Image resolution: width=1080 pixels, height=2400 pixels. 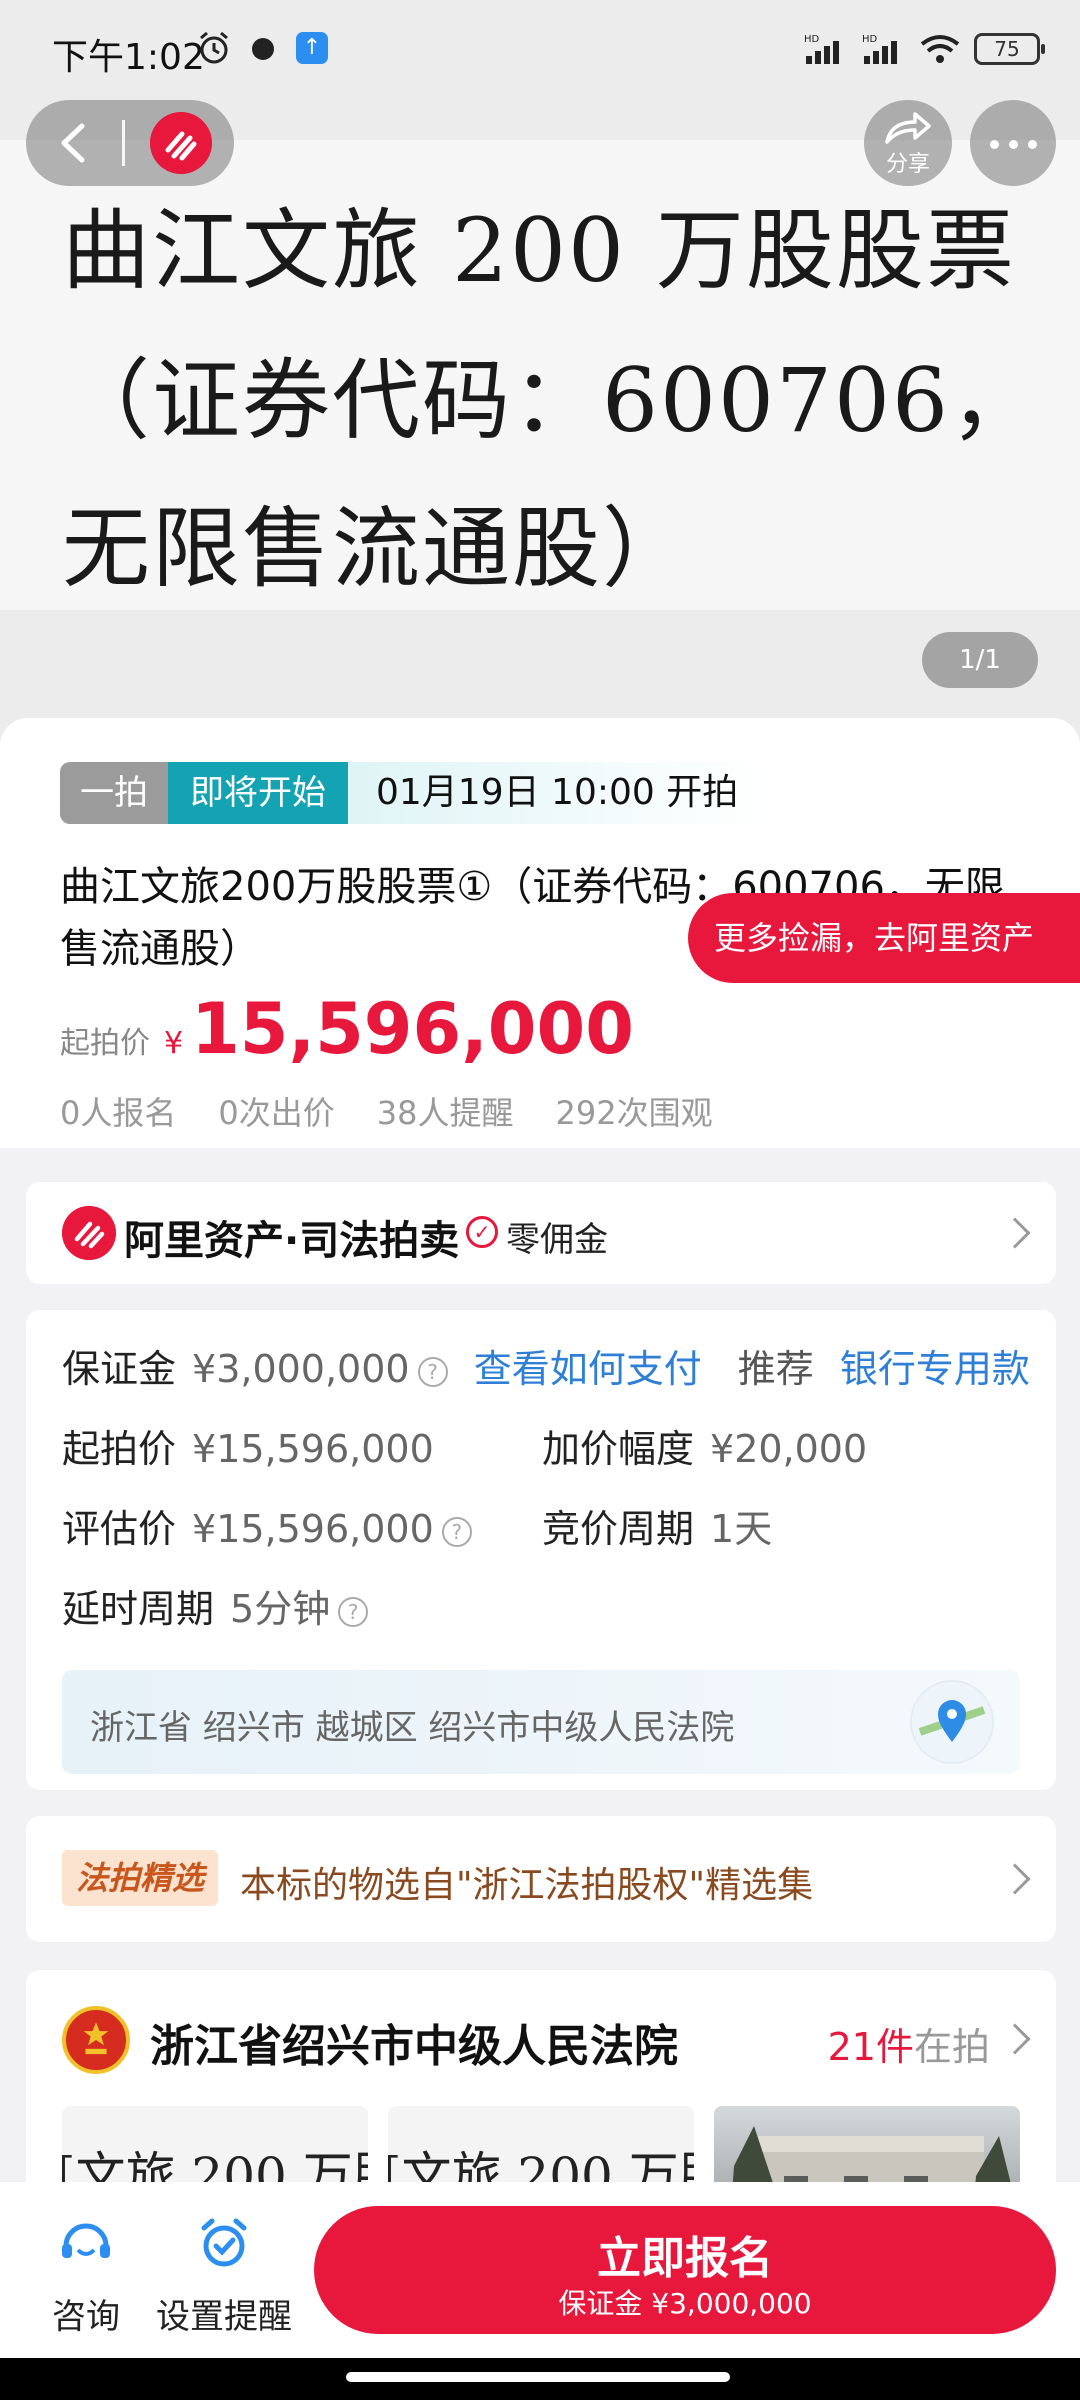 What do you see at coordinates (414, 2042) in the screenshot?
I see `court-name: 浙江省绍兴市中级人民法院` at bounding box center [414, 2042].